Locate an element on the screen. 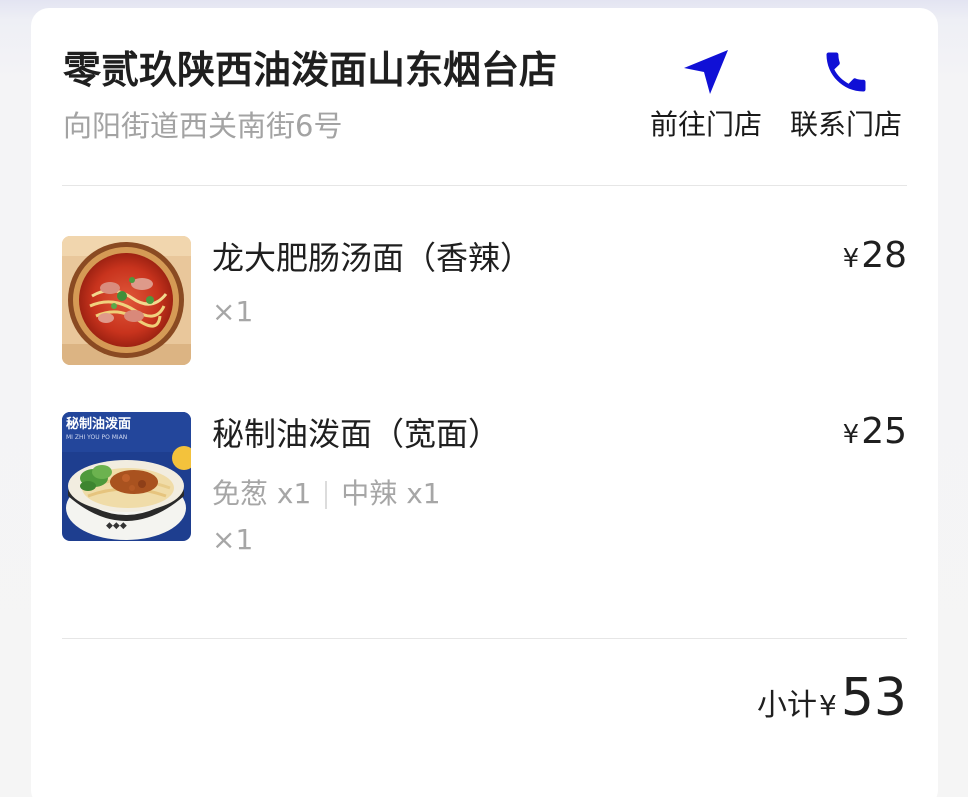 This screenshot has width=968, height=797. spec-option: 中辣 x1 is located at coordinates (391, 493).